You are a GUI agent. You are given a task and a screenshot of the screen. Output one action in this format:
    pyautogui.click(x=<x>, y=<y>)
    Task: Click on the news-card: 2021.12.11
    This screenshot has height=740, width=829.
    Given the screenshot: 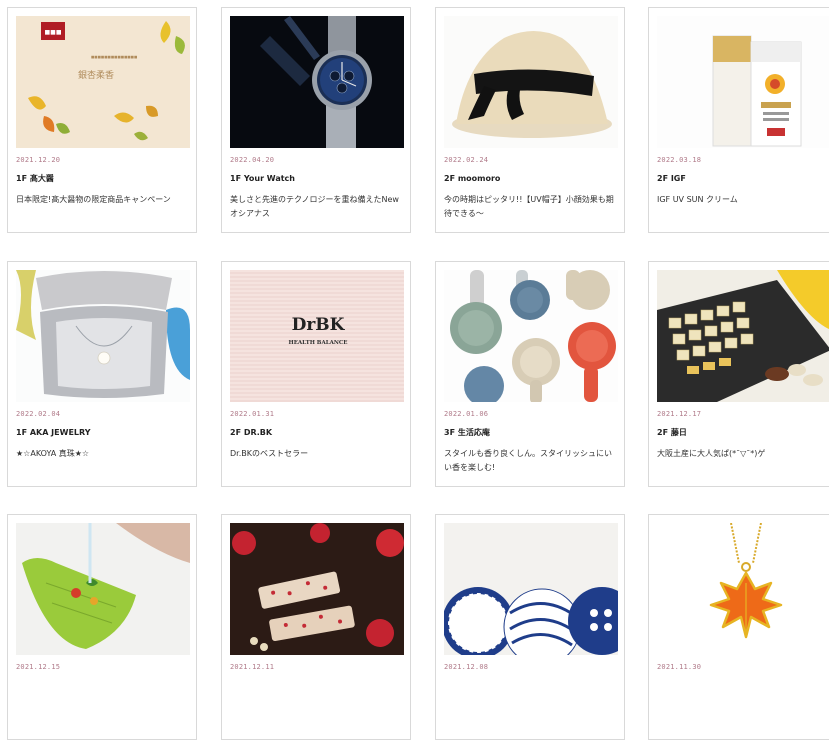 What is the action you would take?
    pyautogui.click(x=316, y=627)
    